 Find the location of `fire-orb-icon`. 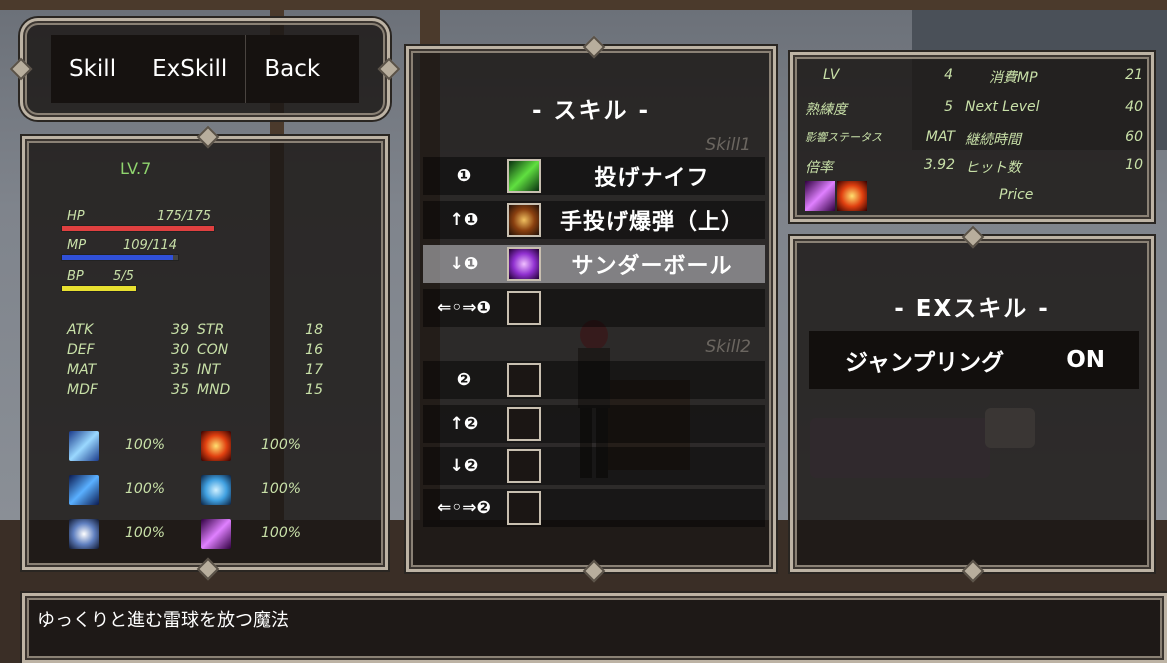

fire-orb-icon is located at coordinates (216, 446).